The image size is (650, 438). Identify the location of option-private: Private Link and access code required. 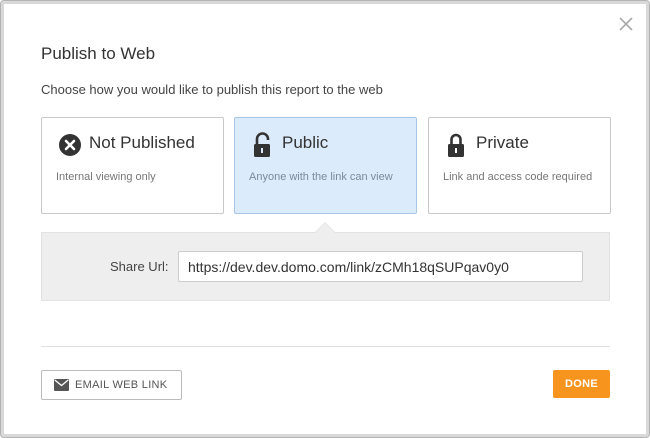
(519, 165).